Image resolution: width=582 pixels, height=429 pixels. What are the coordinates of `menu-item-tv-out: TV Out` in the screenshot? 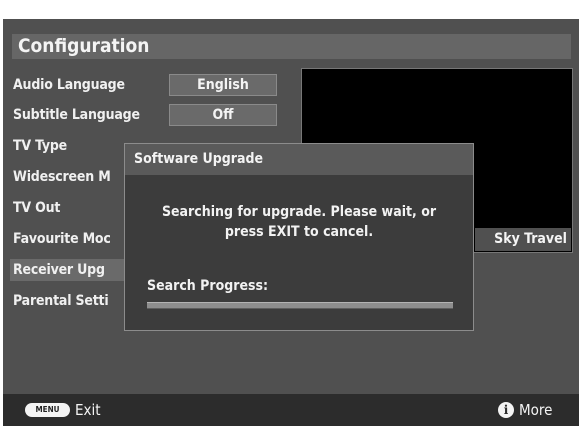 It's located at (36, 208).